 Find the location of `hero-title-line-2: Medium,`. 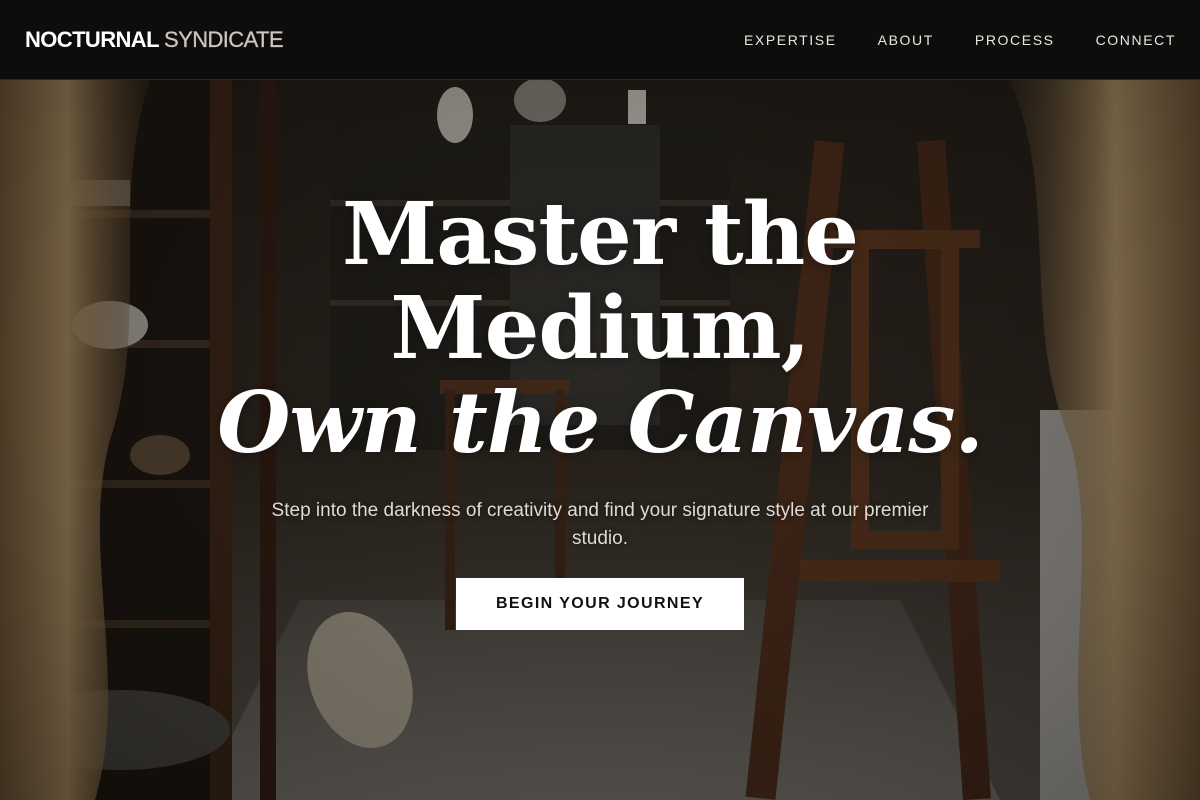

hero-title-line-2: Medium, is located at coordinates (600, 328).